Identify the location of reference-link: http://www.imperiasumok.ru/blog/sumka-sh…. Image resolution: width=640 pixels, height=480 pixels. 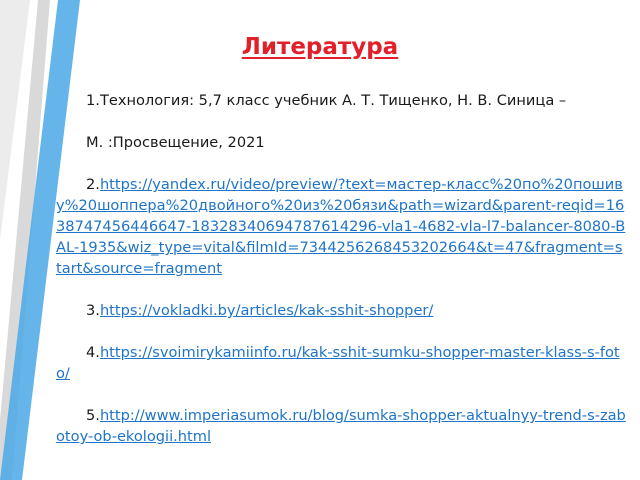
(341, 426).